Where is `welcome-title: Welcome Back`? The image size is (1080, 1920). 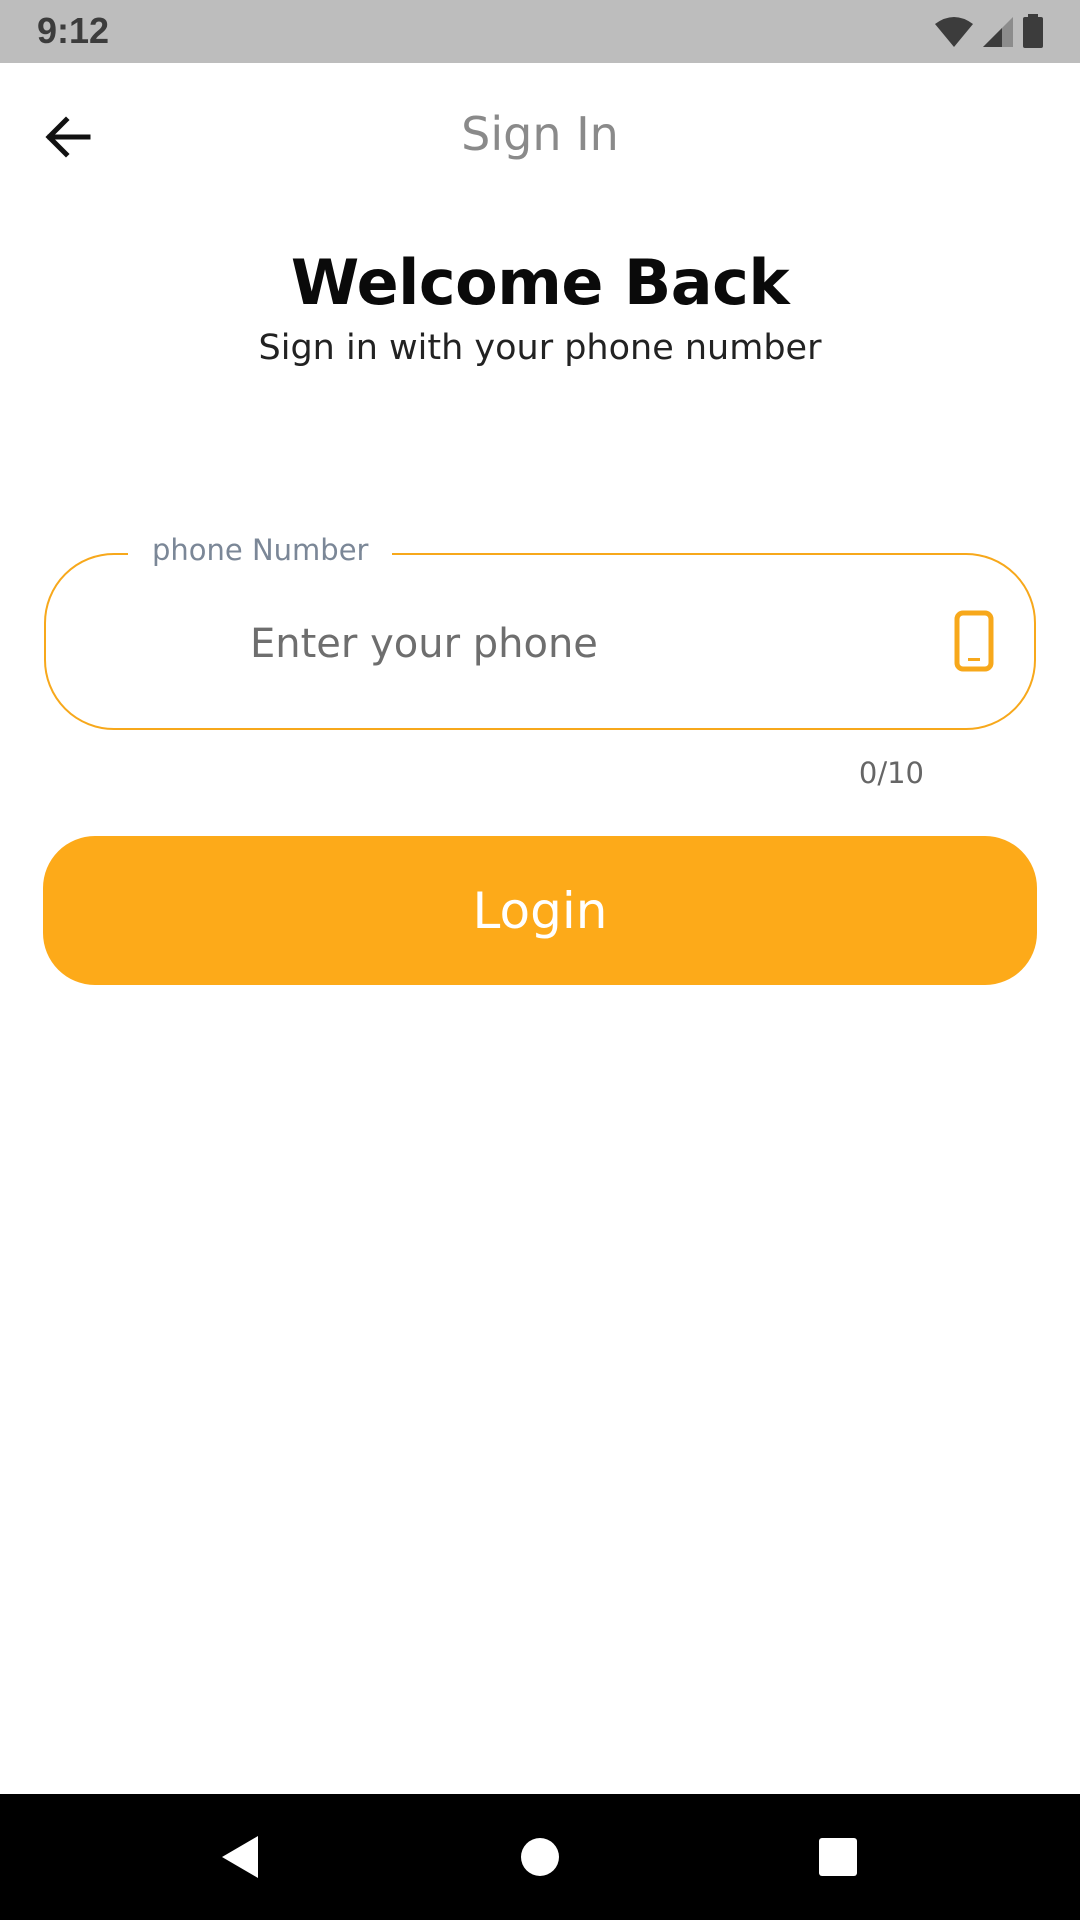
welcome-title: Welcome Back is located at coordinates (540, 282).